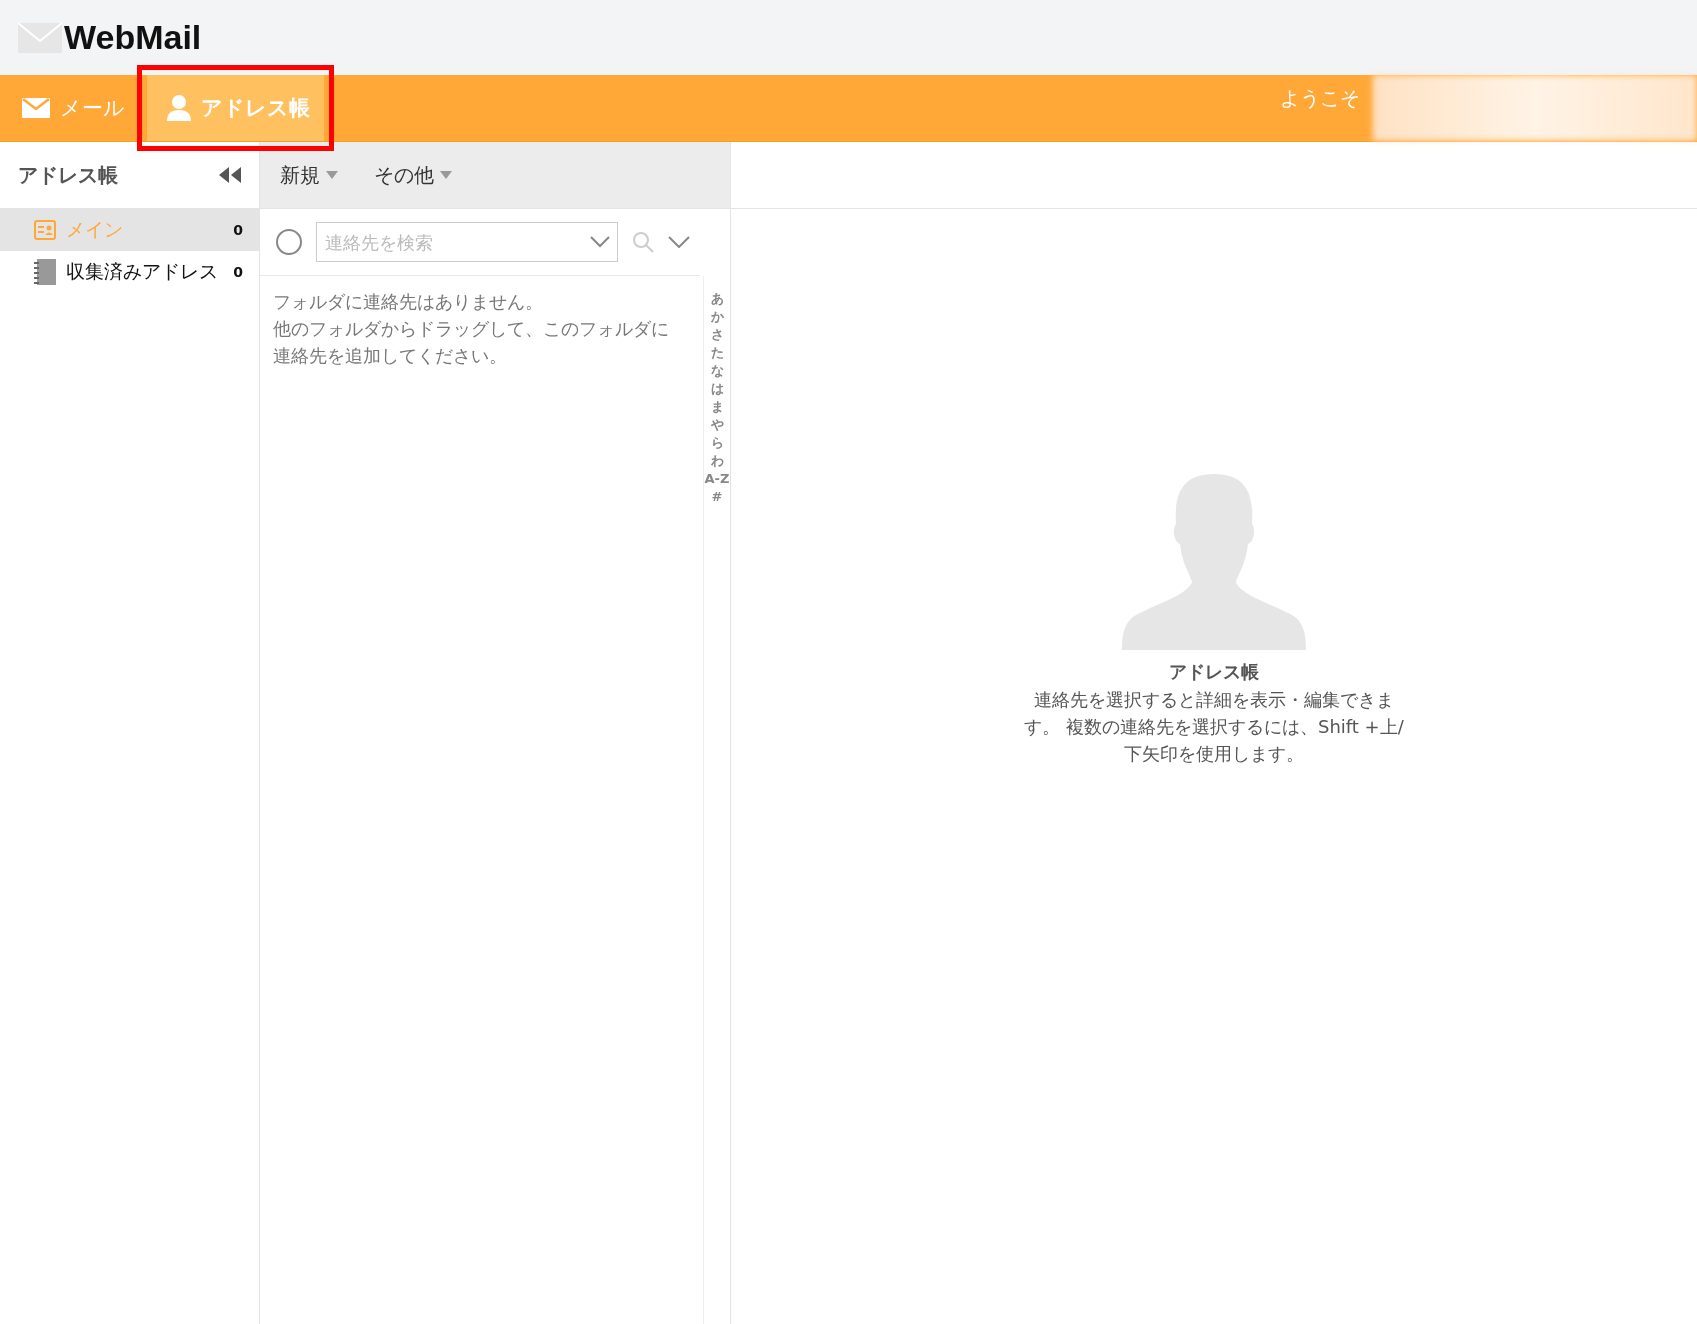 The width and height of the screenshot is (1697, 1324). Describe the element at coordinates (1214, 727) in the screenshot. I see `detail-message: 連絡先を選択すると詳細を表示・編集できます。 複数の連絡先を選択するには、Shift +上/下矢印を使用します。` at that location.